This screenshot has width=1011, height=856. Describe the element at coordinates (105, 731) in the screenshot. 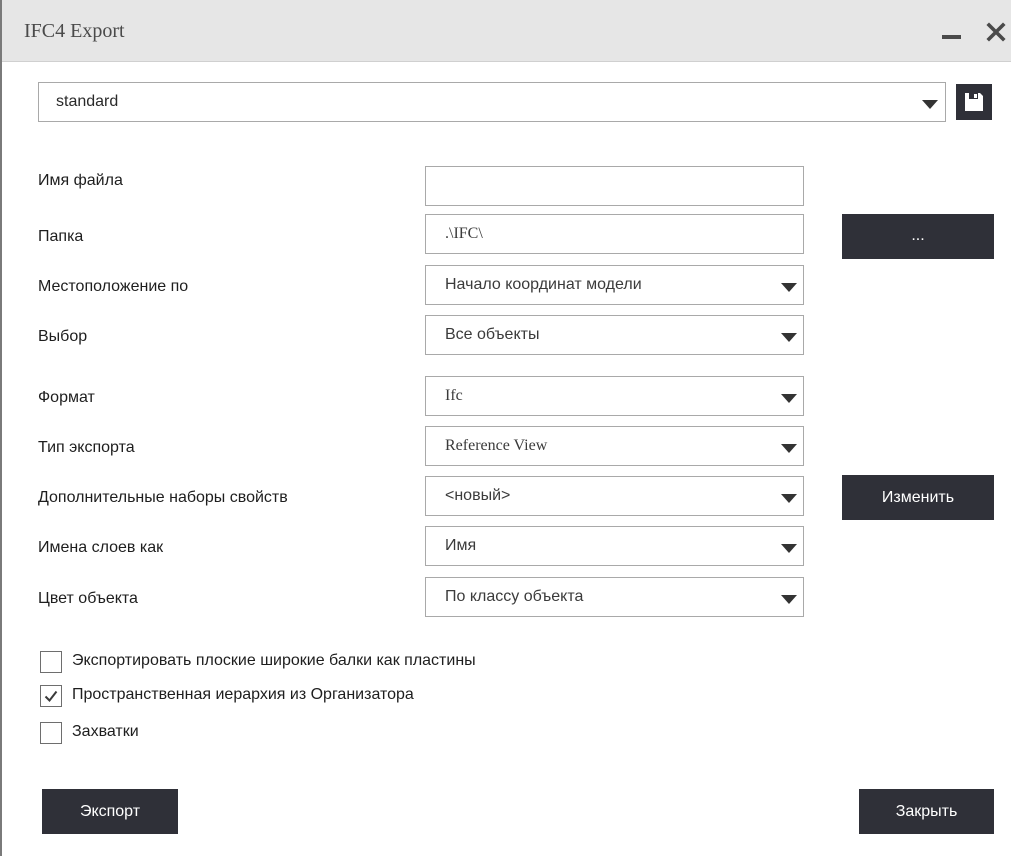

I see `pours-label: Захватки` at that location.